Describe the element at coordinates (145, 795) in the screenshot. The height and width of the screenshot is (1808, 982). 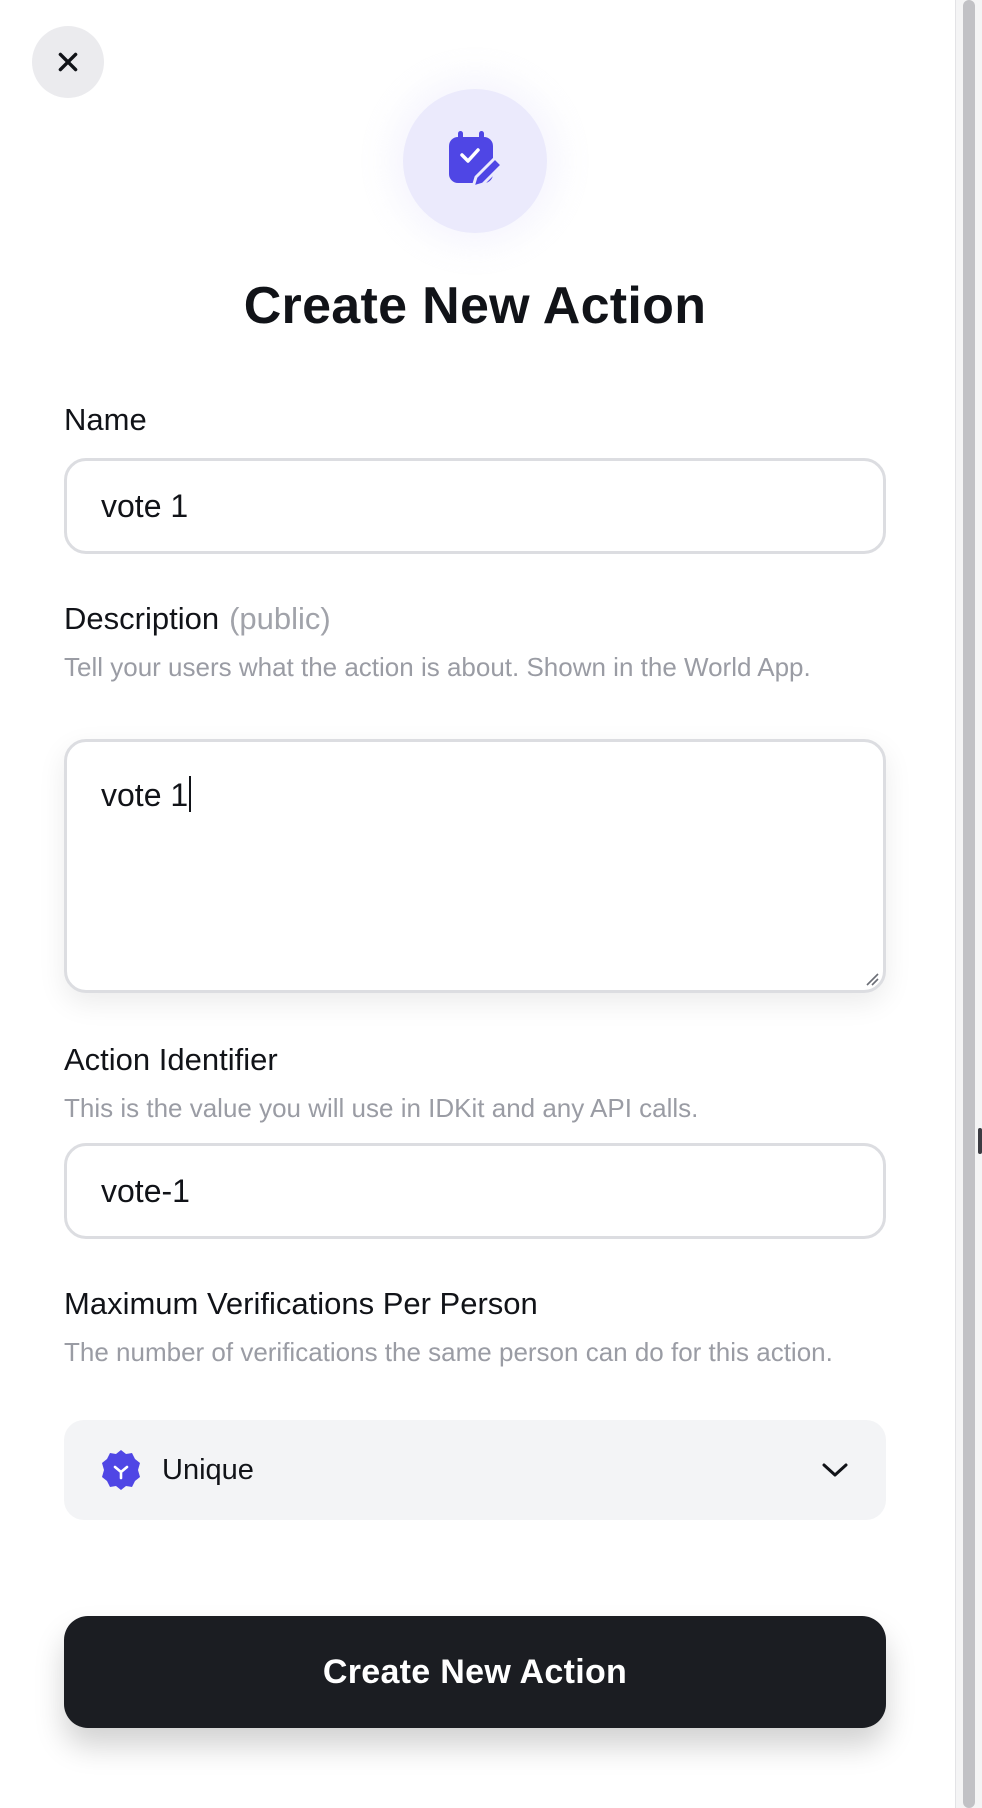
I see `description-textarea-value: vote 1` at that location.